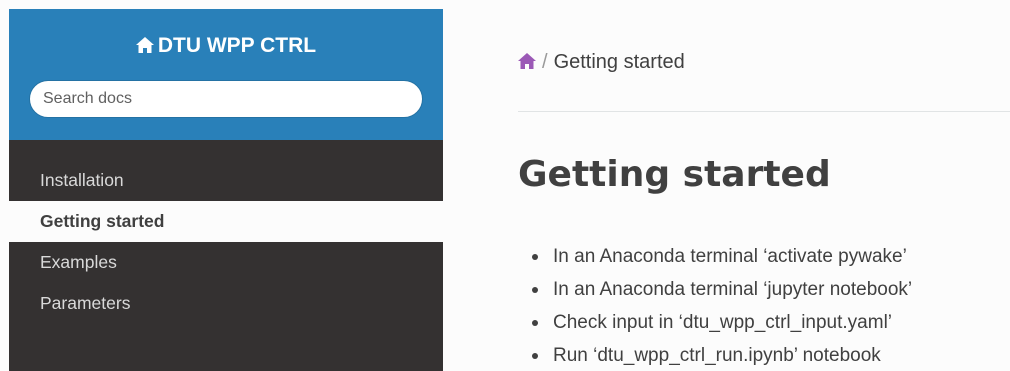 Image resolution: width=1010 pixels, height=371 pixels. Describe the element at coordinates (674, 174) in the screenshot. I see `page-title: Getting started` at that location.